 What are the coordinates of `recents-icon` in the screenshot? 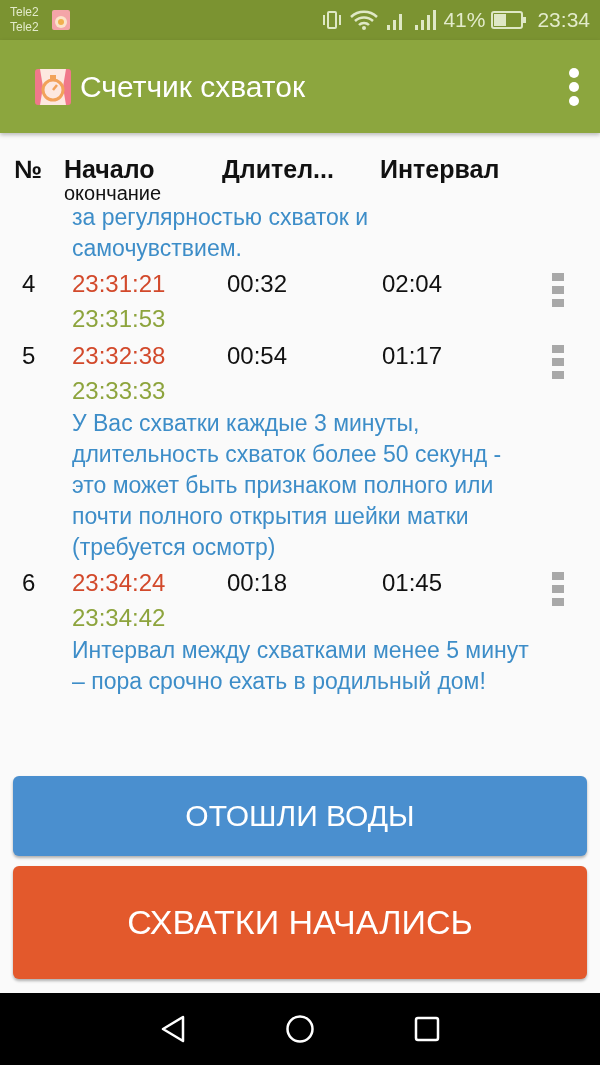 It's located at (427, 1029).